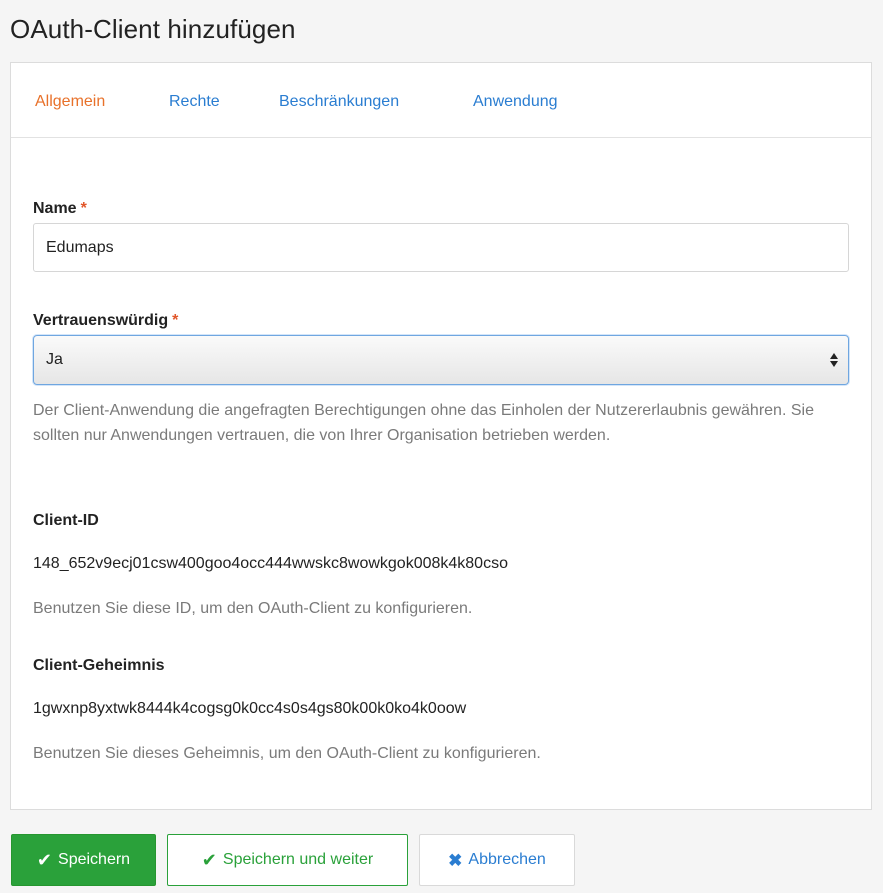 Image resolution: width=883 pixels, height=893 pixels. Describe the element at coordinates (101, 320) in the screenshot. I see `trusted-label-text: Vertrauenswürdig` at that location.